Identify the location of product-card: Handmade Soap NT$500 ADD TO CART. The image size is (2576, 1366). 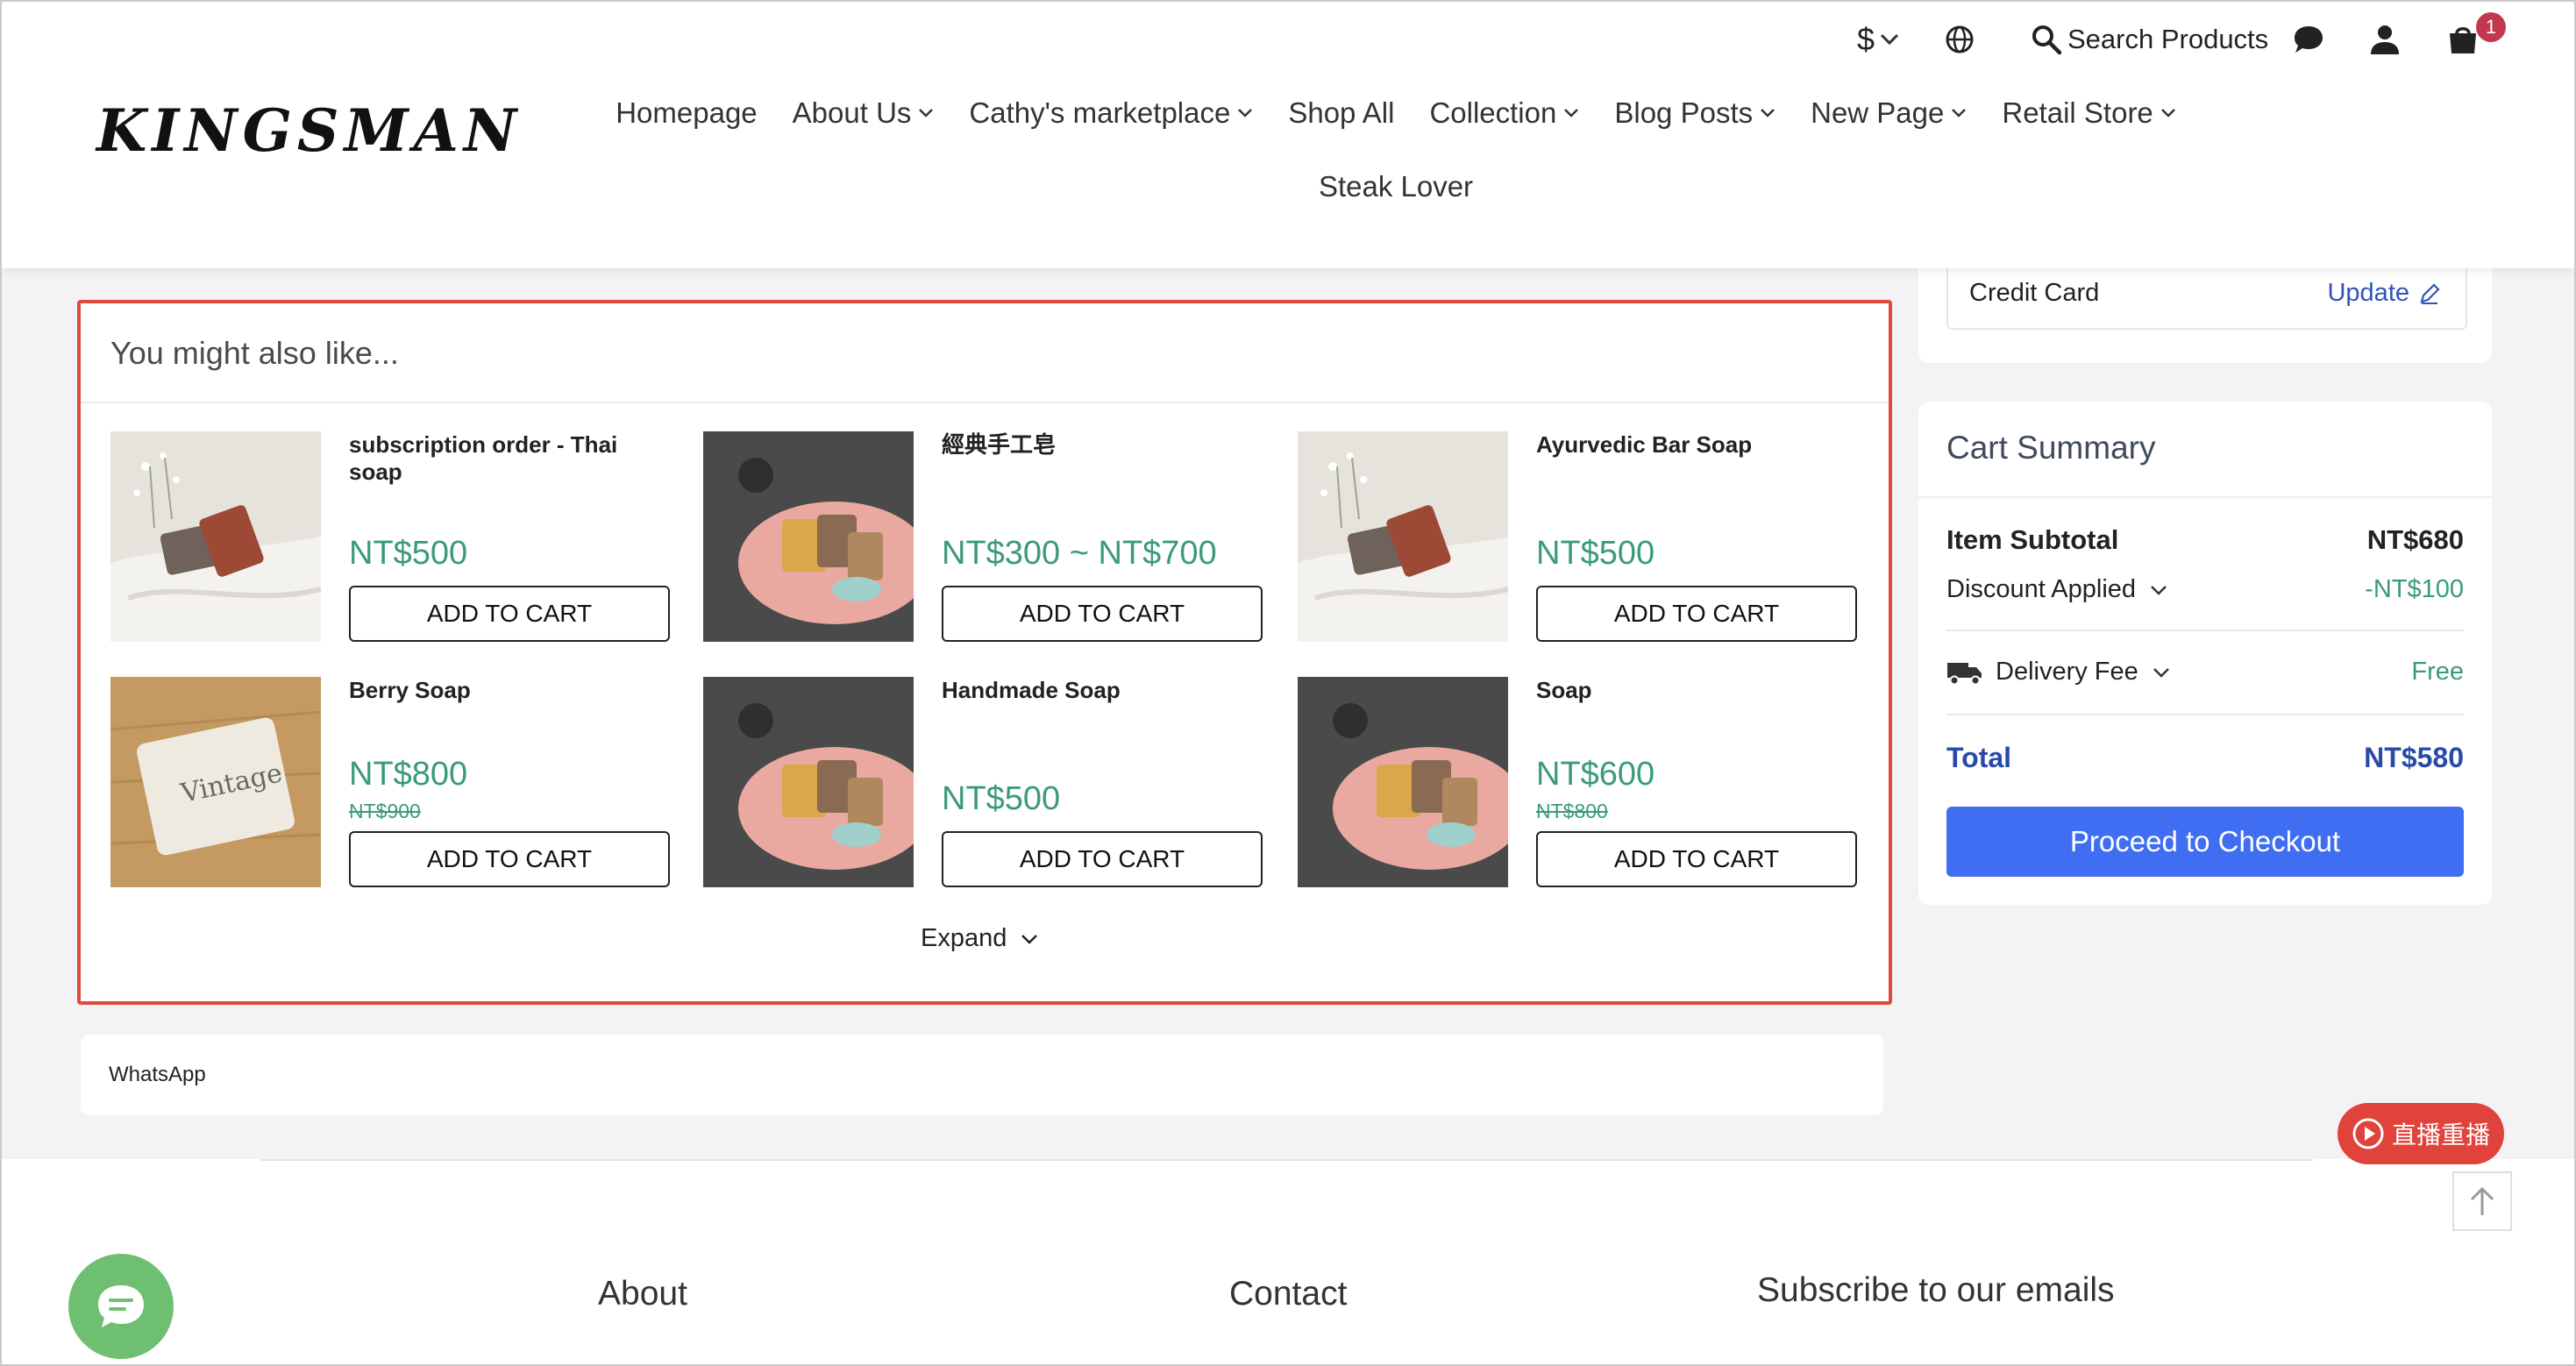
(983, 782).